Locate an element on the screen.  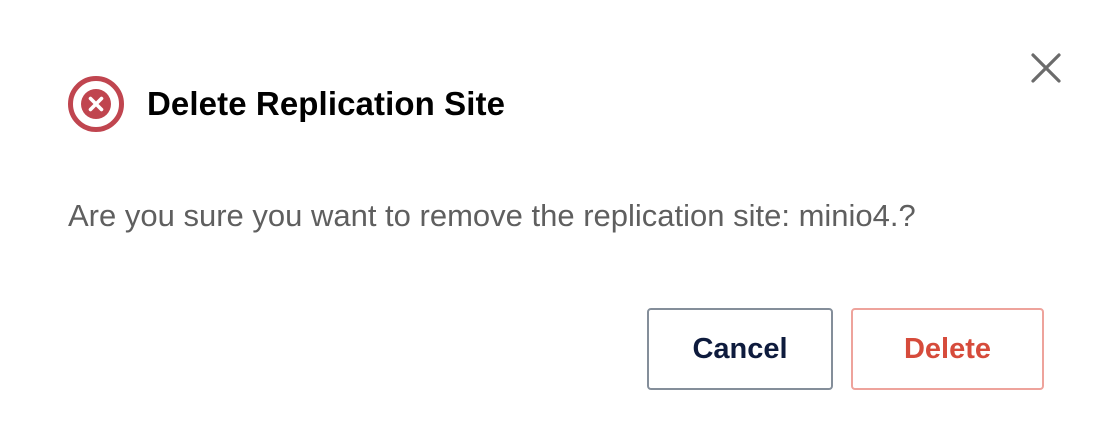
dialog-title: Delete Replication Site is located at coordinates (326, 103).